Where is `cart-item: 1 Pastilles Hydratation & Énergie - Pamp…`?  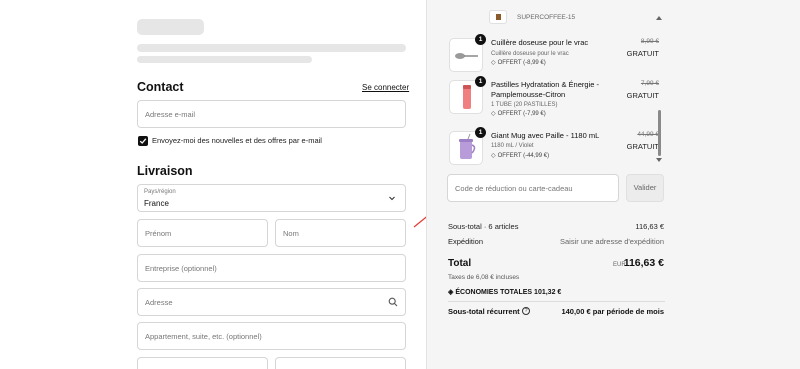
cart-item: 1 Pastilles Hydratation & Énergie - Pamp… is located at coordinates (557, 97).